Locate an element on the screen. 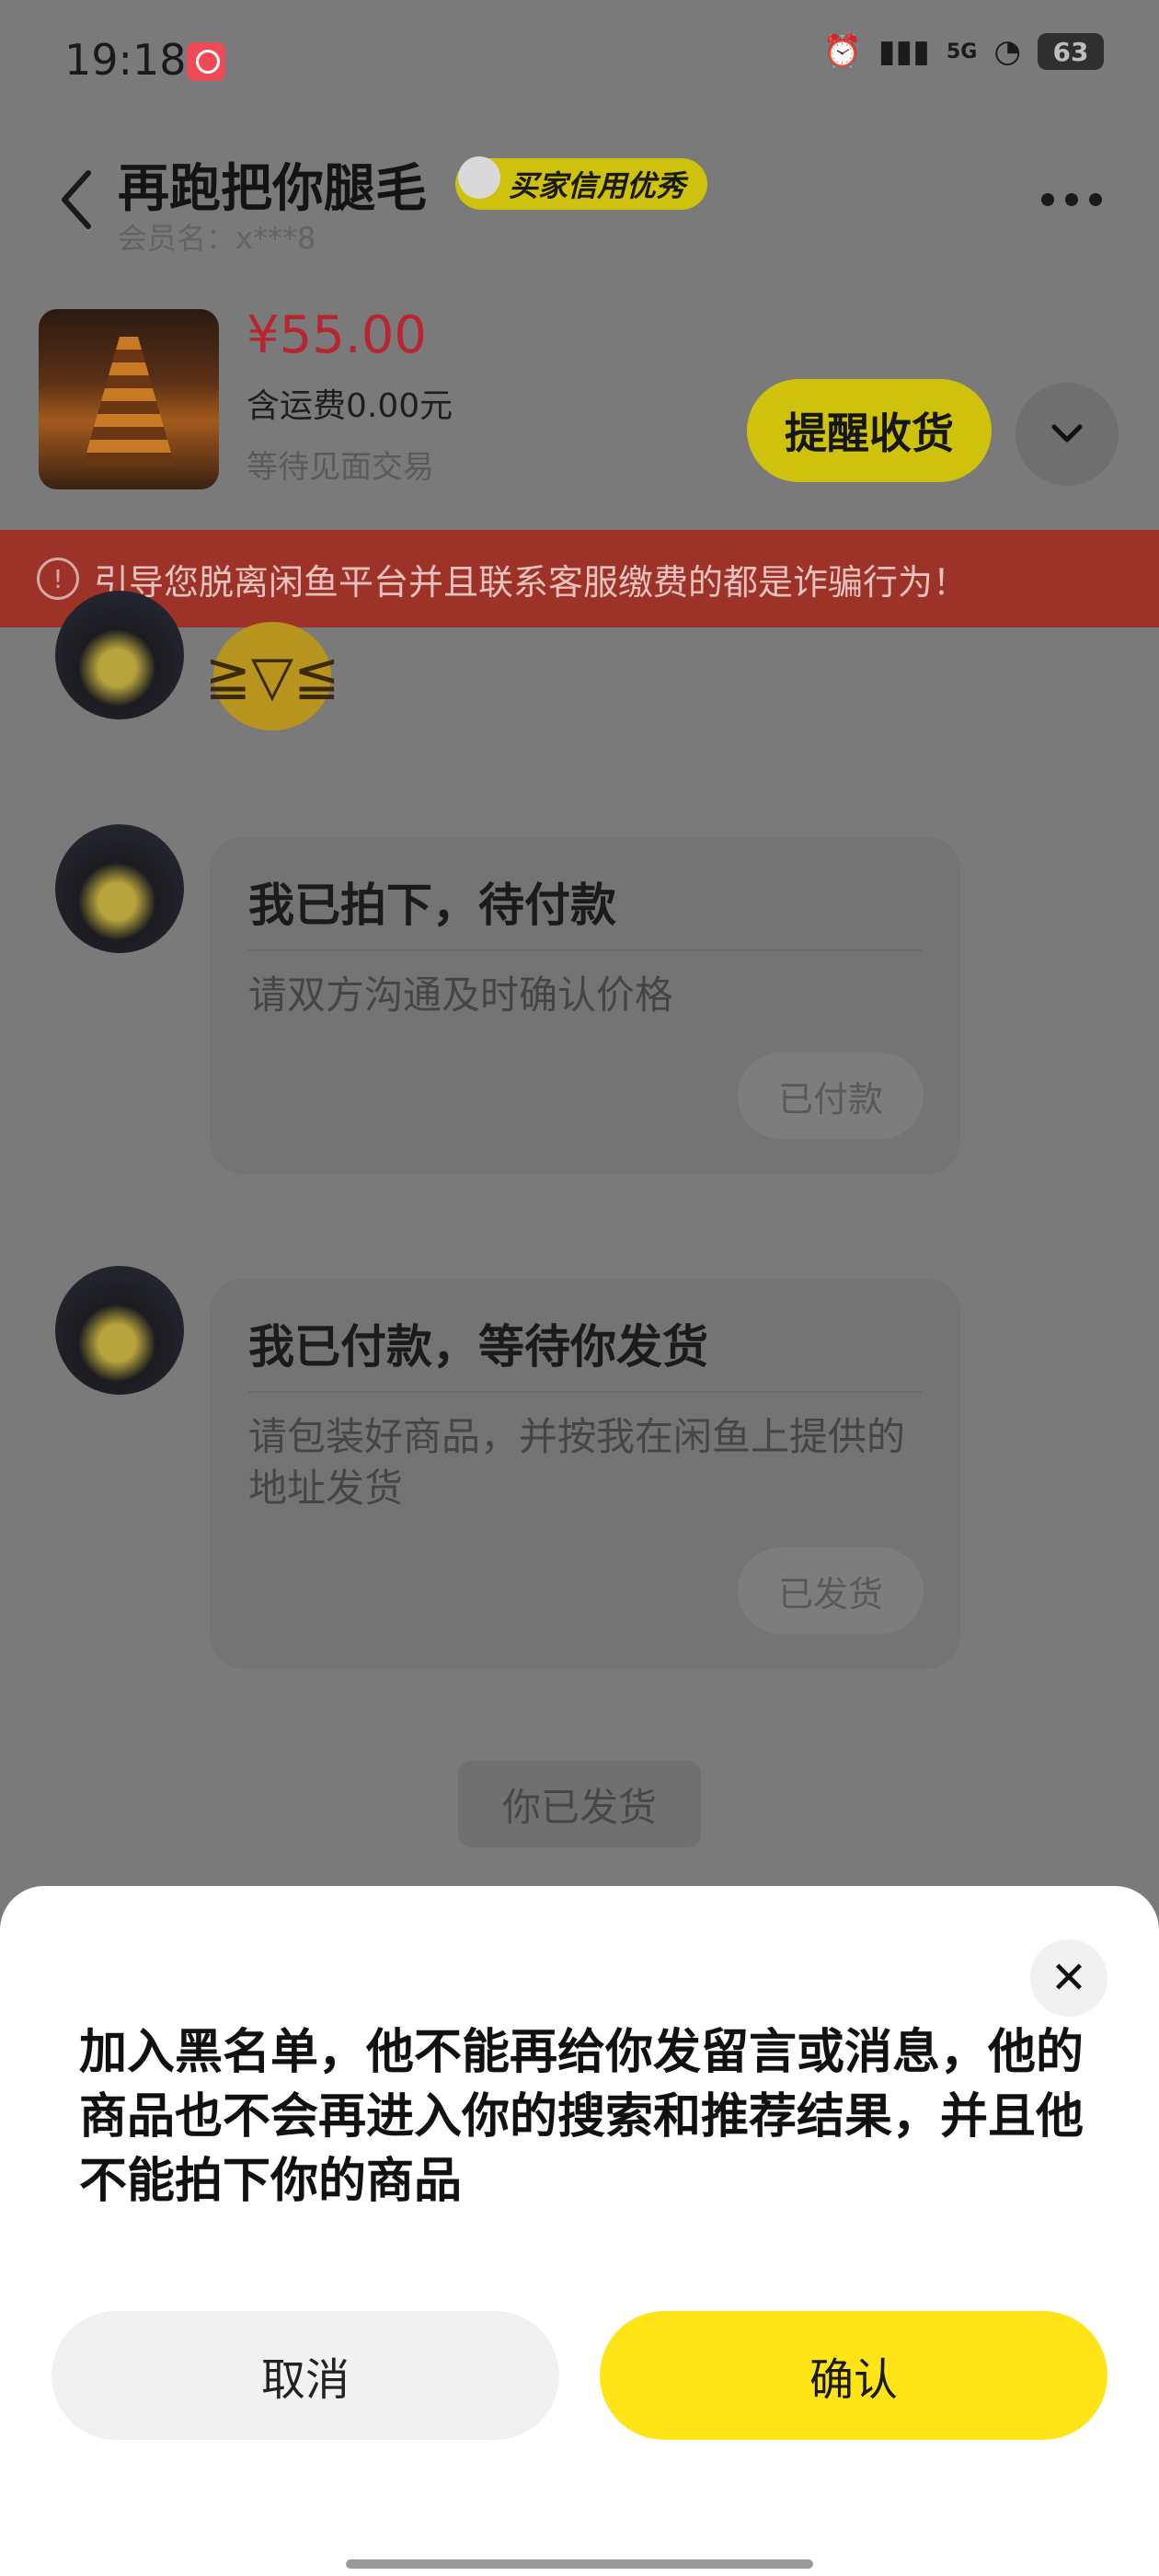 Image resolution: width=1159 pixels, height=2576 pixels. back-icon is located at coordinates (76, 199).